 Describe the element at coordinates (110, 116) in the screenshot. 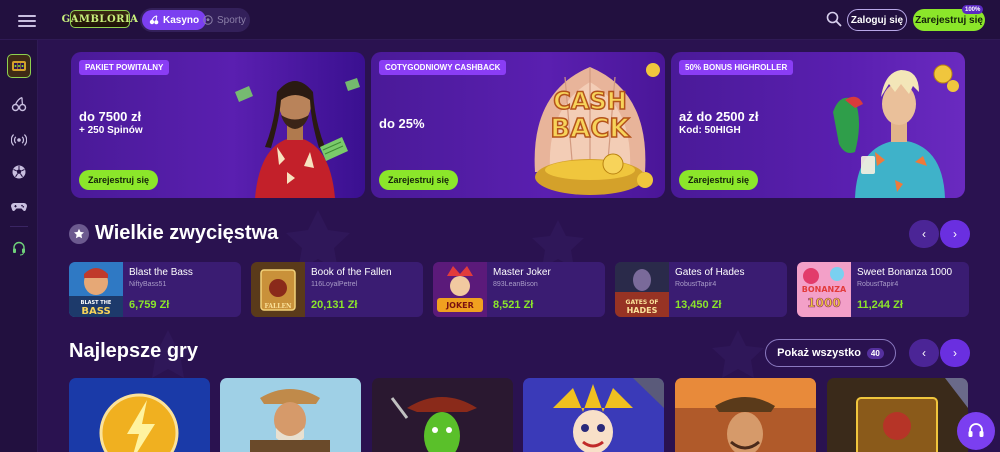

I see `promo-headline: do 7500 zł` at that location.